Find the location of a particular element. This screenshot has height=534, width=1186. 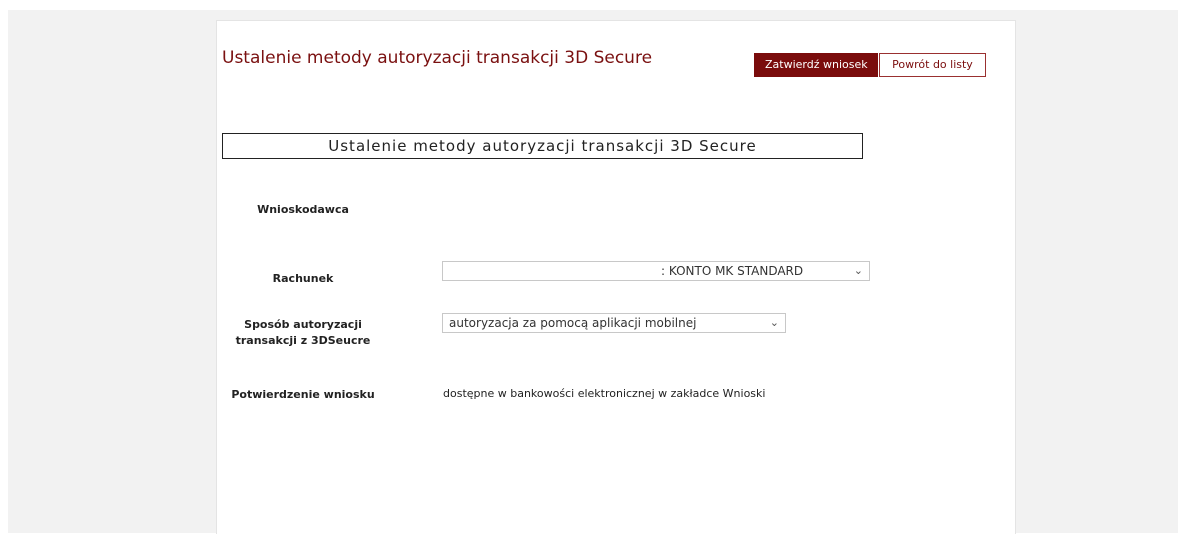

back-to-list-button: Powrót do listy is located at coordinates (932, 65).